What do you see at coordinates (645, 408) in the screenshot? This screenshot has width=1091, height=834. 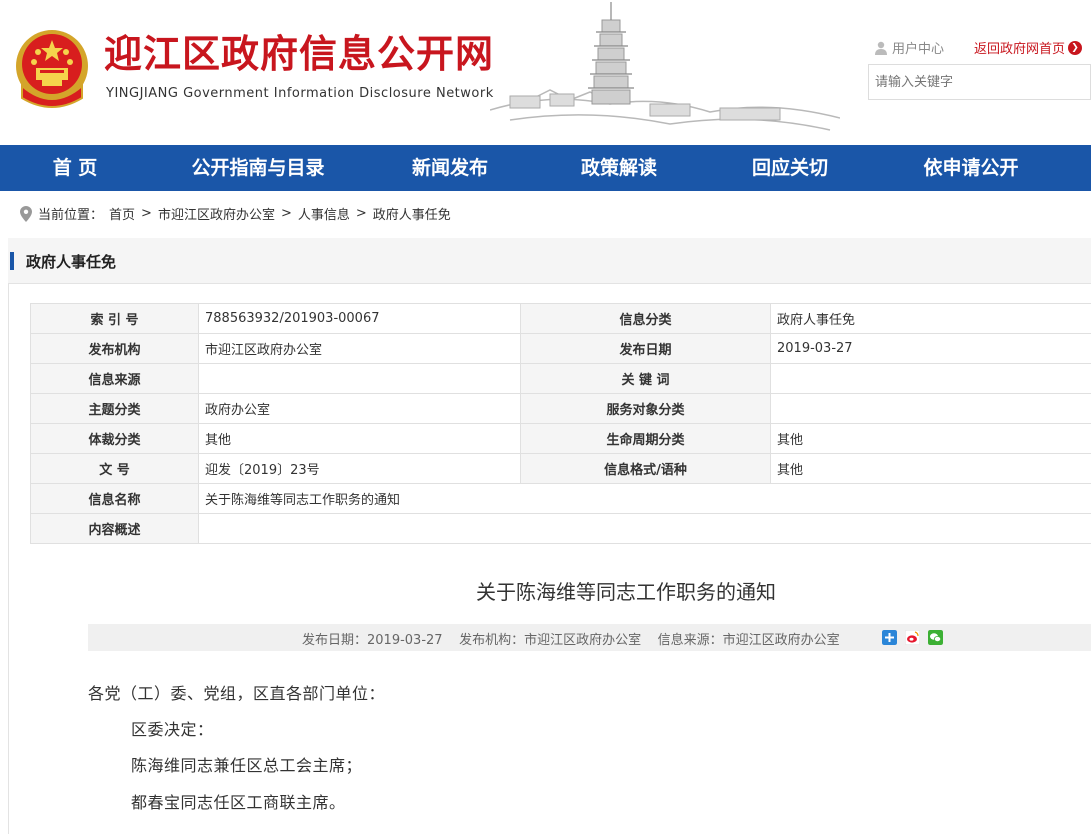 I see `meta-label: 服务对象分类` at bounding box center [645, 408].